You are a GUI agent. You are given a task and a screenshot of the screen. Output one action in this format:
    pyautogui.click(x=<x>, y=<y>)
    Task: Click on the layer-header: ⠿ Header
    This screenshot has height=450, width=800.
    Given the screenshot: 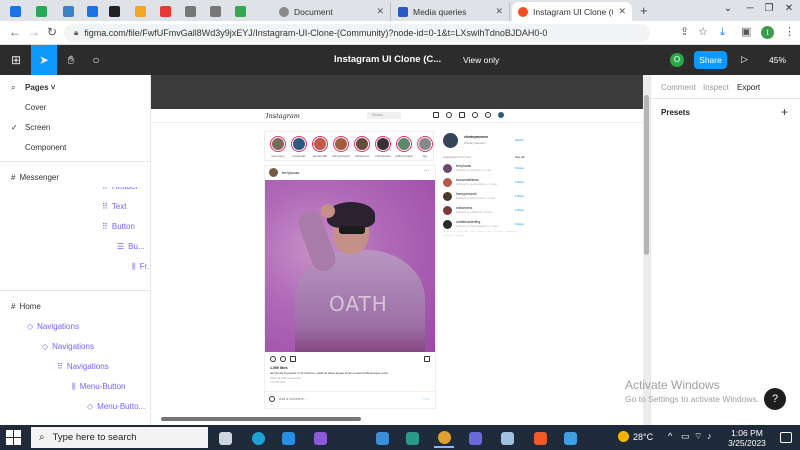 What is the action you would take?
    pyautogui.click(x=120, y=189)
    